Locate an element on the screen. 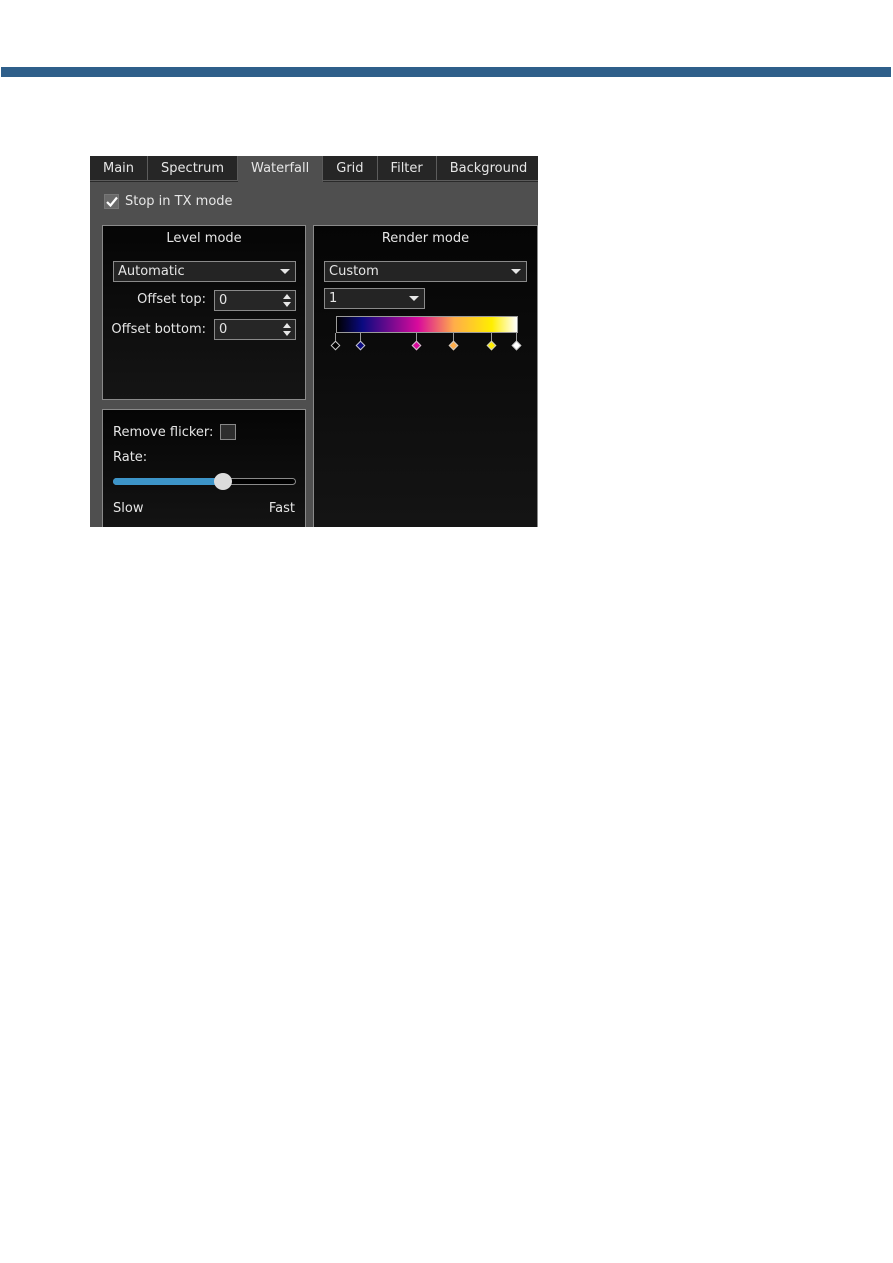  stop-in-tx-checkbox-row: Stop in TX mode is located at coordinates (168, 201).